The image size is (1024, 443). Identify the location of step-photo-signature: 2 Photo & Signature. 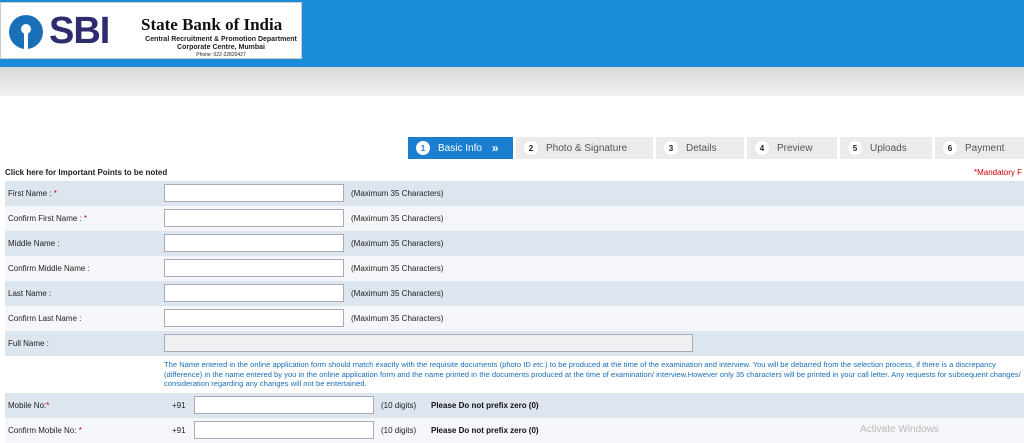
(584, 148).